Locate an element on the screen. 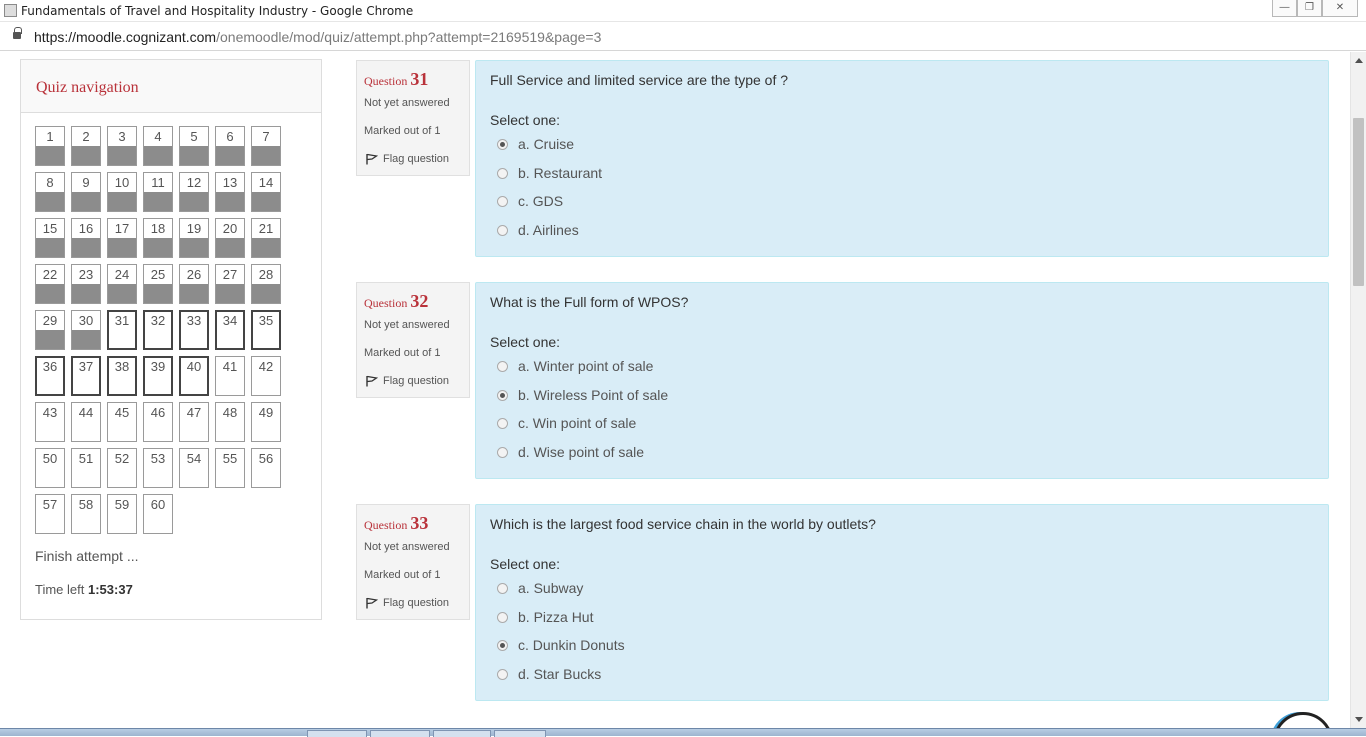  quiz-nav-question-button: 34 is located at coordinates (230, 330).